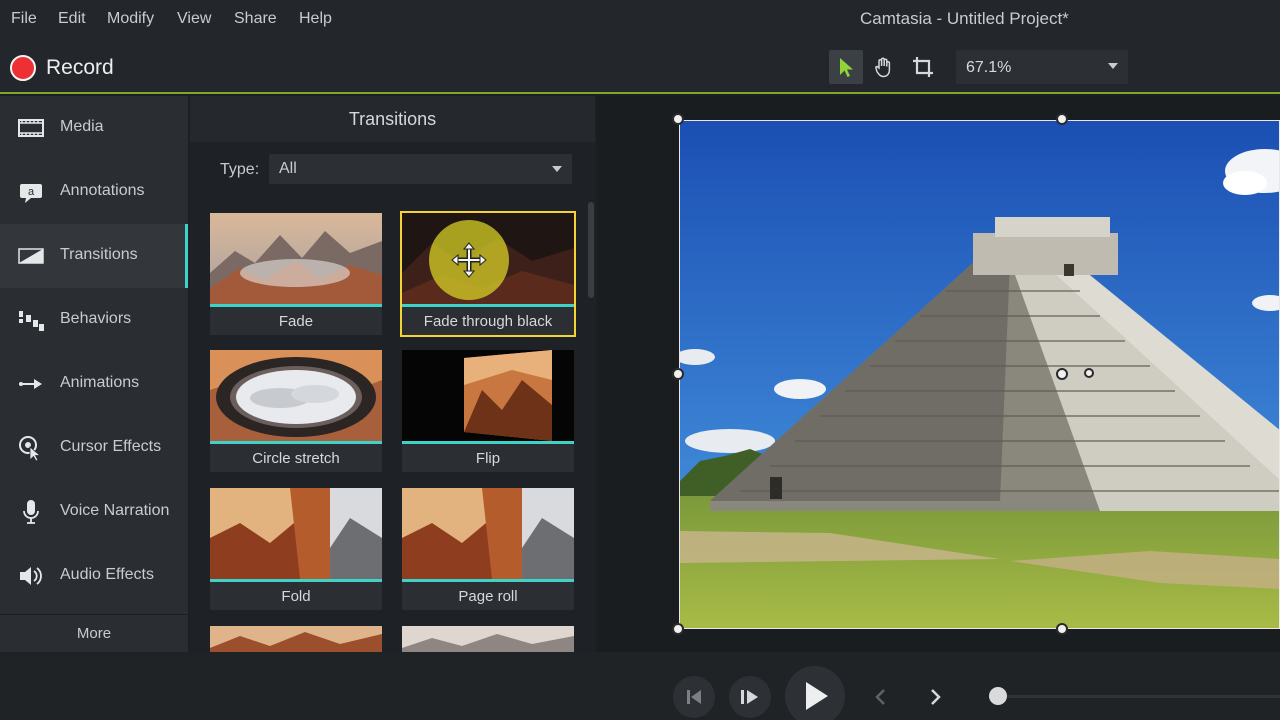  What do you see at coordinates (296, 395) in the screenshot?
I see `circle-stretch-thumbnail` at bounding box center [296, 395].